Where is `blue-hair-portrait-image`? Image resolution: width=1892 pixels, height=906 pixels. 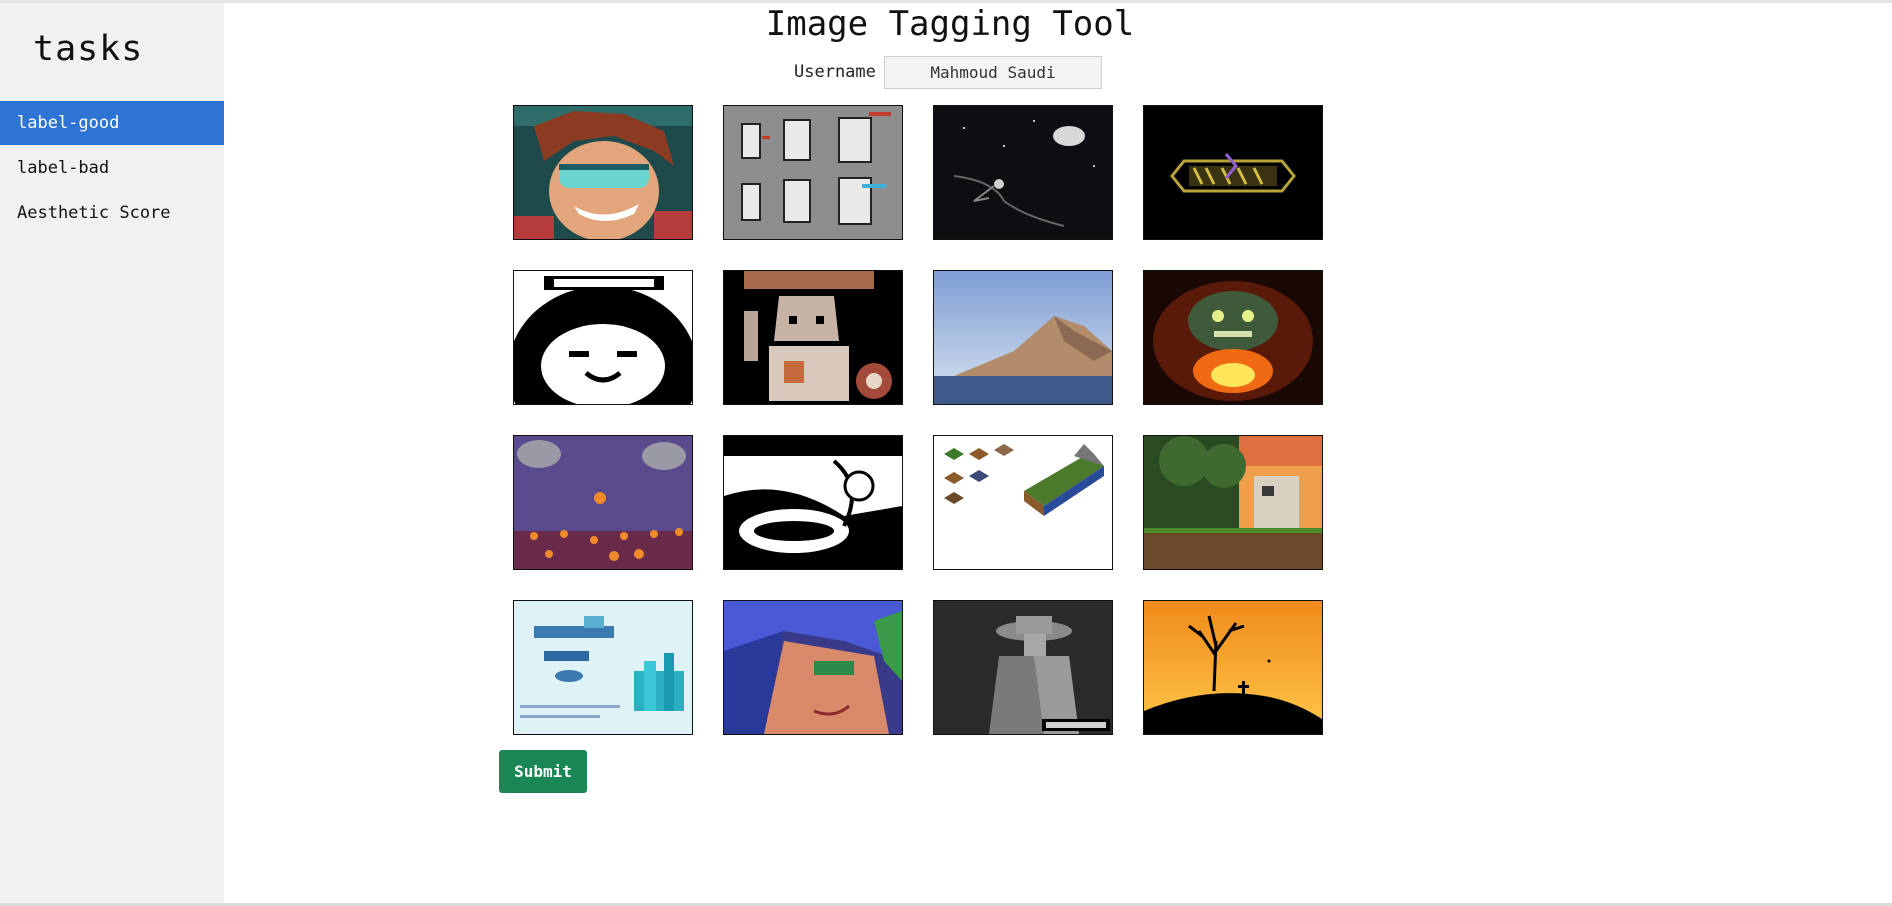
blue-hair-portrait-image is located at coordinates (813, 667).